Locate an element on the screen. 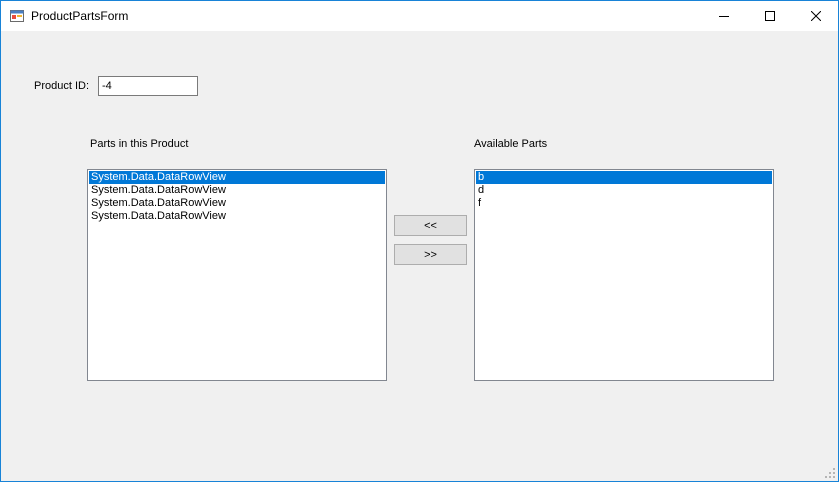  product-id-label: Product ID: is located at coordinates (62, 86).